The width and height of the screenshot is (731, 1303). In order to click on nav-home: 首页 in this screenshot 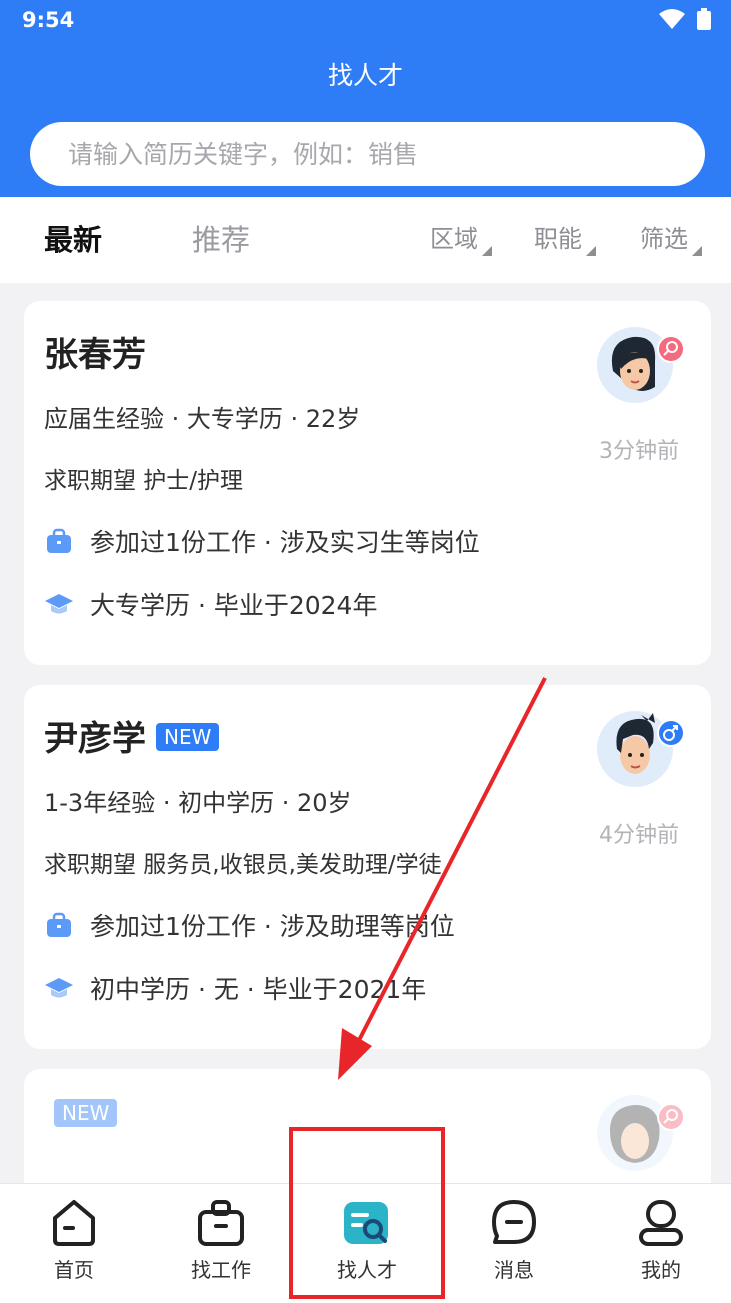, I will do `click(74, 1240)`.